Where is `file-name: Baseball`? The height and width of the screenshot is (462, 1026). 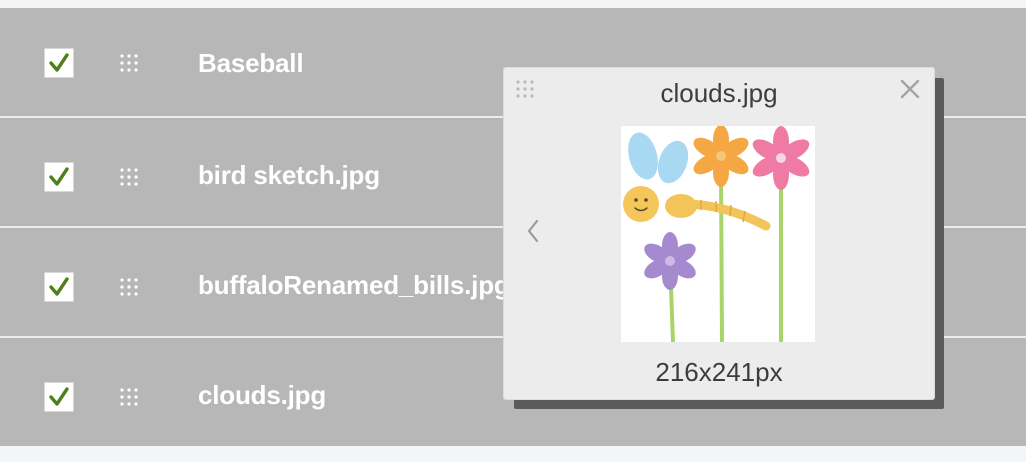
file-name: Baseball is located at coordinates (251, 63).